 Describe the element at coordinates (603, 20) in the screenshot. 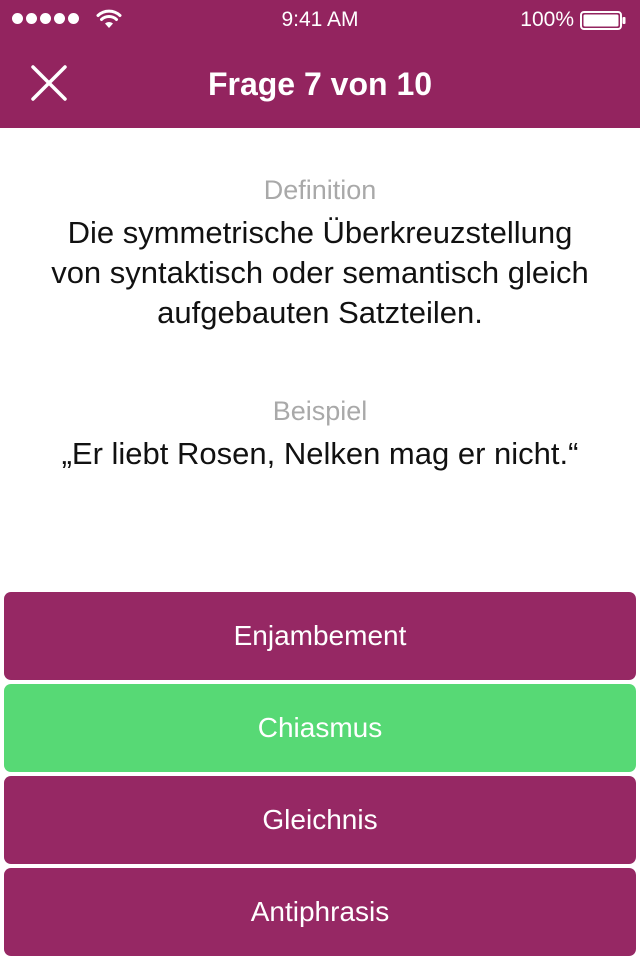

I see `battery-icon` at that location.